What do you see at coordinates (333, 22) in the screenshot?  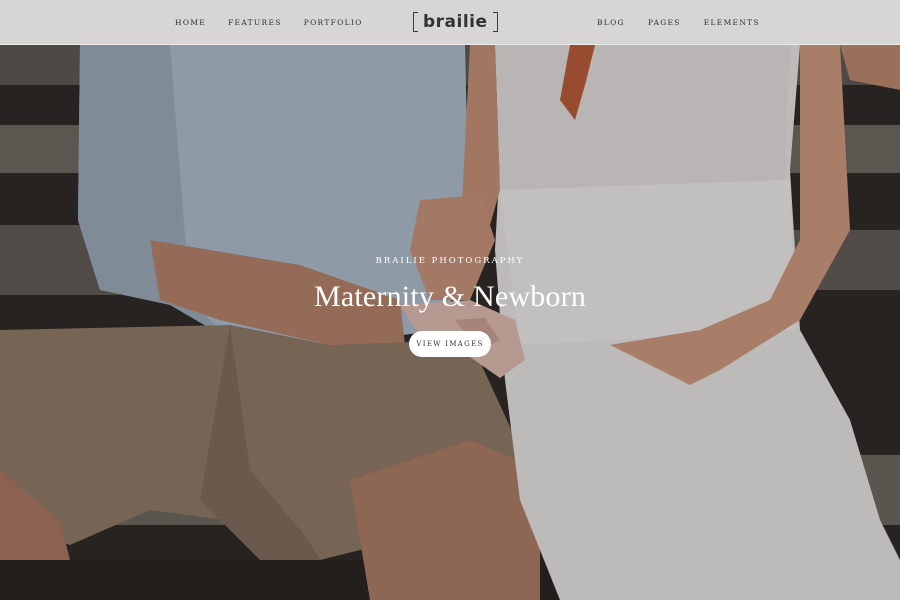 I see `nav-portfolio-link: Portfolio` at bounding box center [333, 22].